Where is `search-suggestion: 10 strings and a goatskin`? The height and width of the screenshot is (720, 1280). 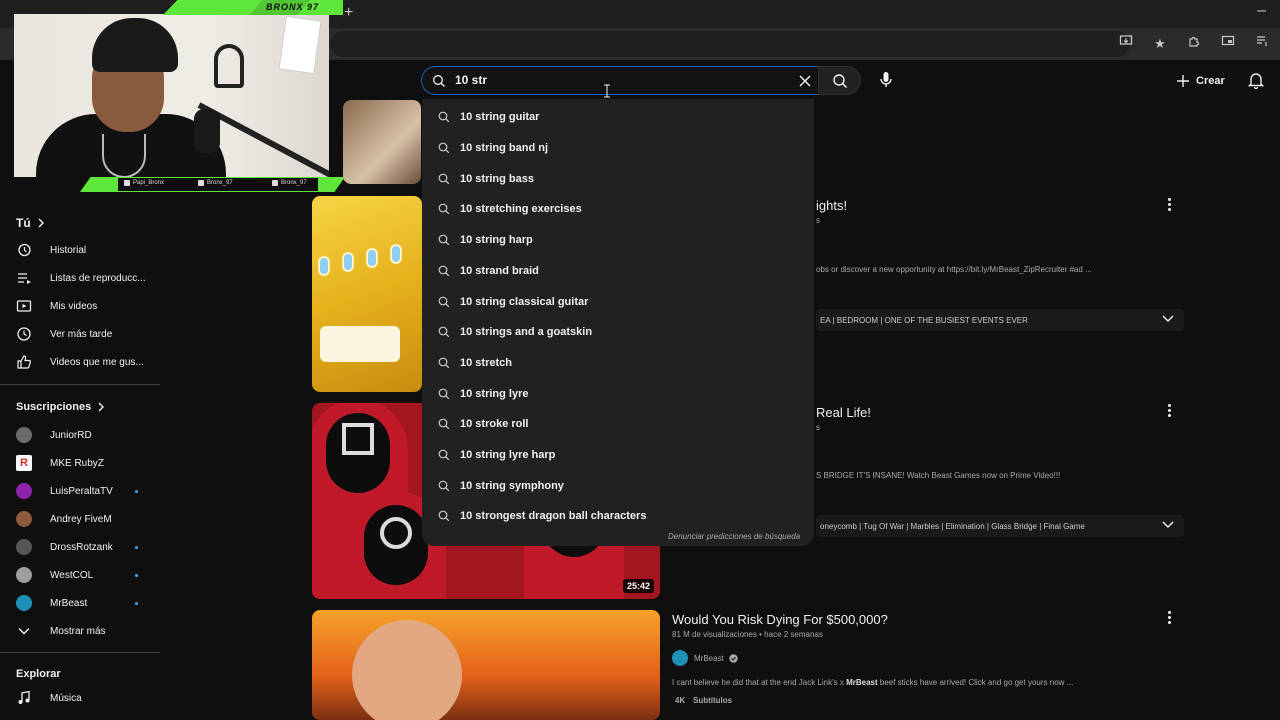
search-suggestion: 10 strings and a goatskin is located at coordinates (618, 332).